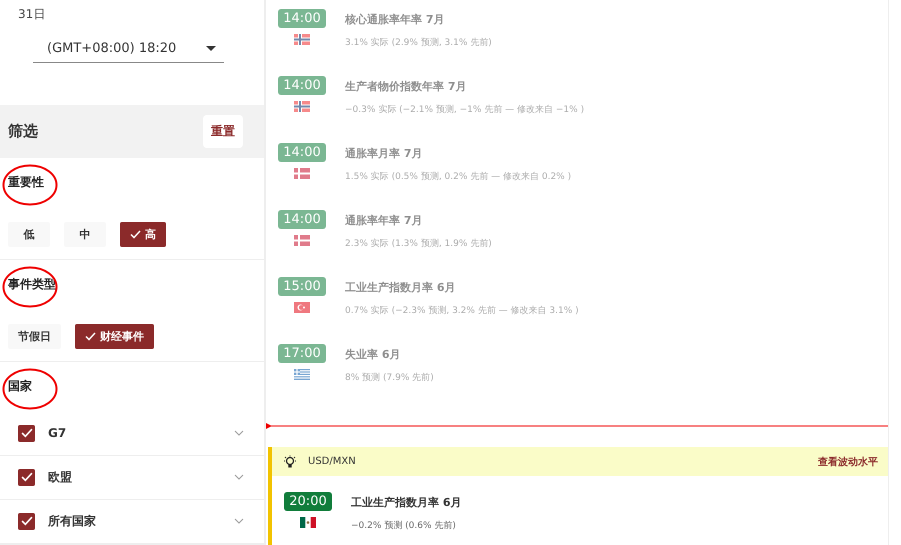 The height and width of the screenshot is (545, 901). I want to click on reset-button: 重置, so click(223, 131).